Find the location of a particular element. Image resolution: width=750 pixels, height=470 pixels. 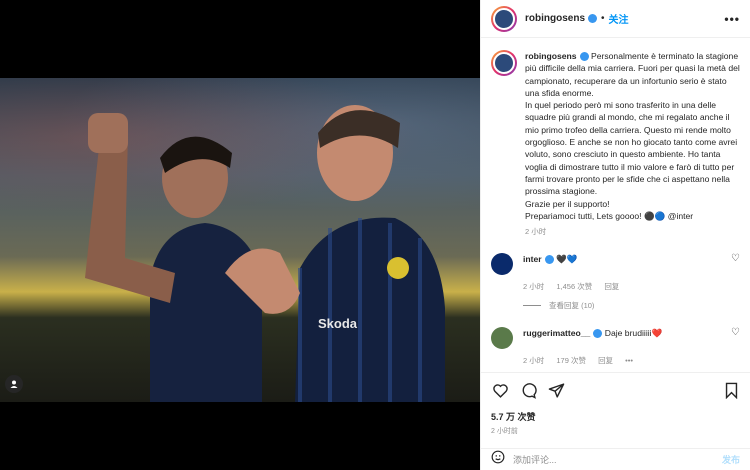

save-bookmark-icon is located at coordinates (731, 391).